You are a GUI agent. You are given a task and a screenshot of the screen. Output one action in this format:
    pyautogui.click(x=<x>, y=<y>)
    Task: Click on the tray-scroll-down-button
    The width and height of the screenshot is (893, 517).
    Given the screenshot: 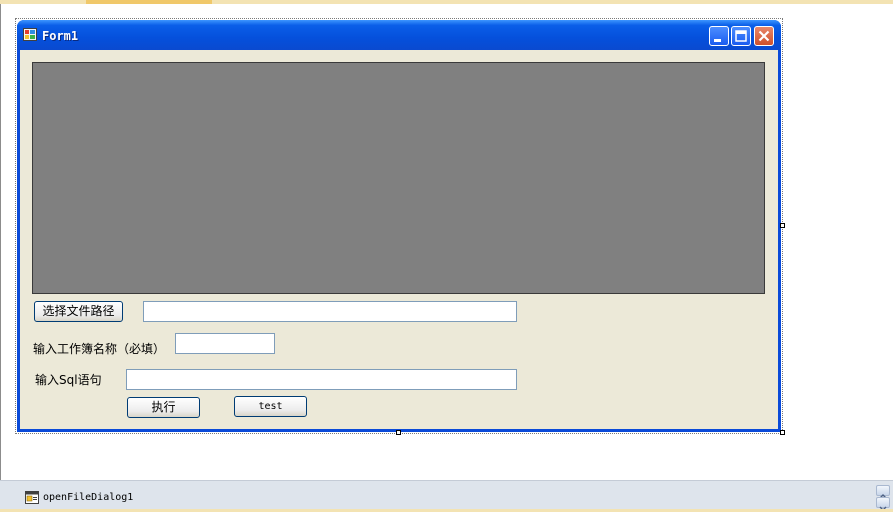 What is the action you would take?
    pyautogui.click(x=883, y=504)
    